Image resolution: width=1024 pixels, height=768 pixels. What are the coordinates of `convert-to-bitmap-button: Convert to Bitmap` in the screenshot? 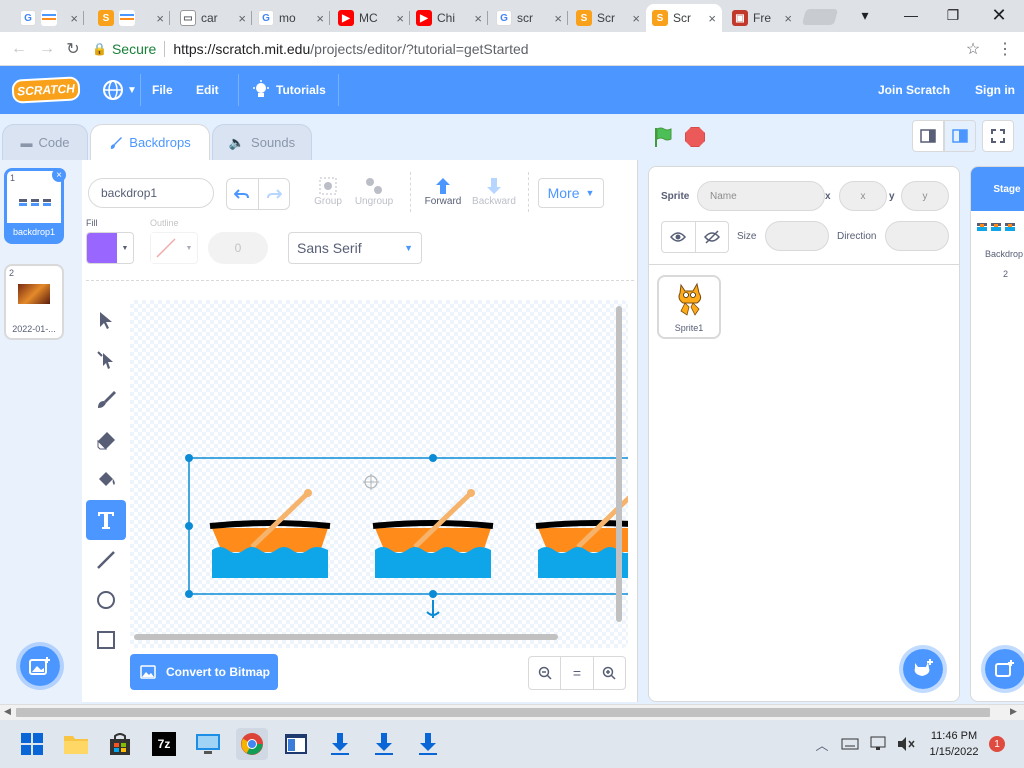 It's located at (204, 672).